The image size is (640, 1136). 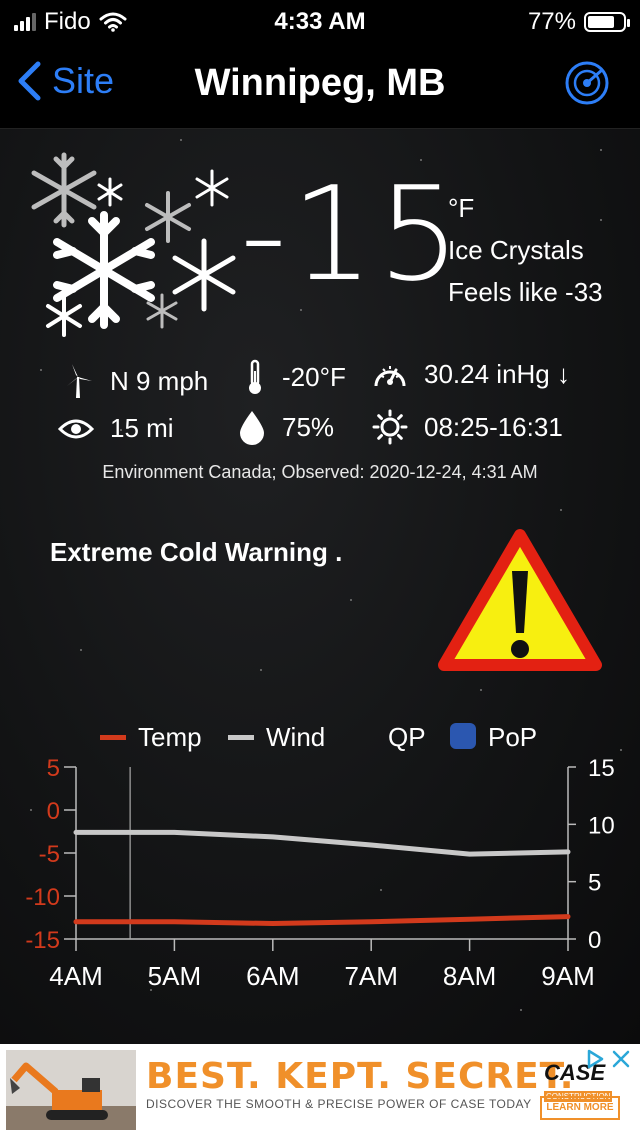 I want to click on humidity-stat: 75%, so click(x=286, y=427).